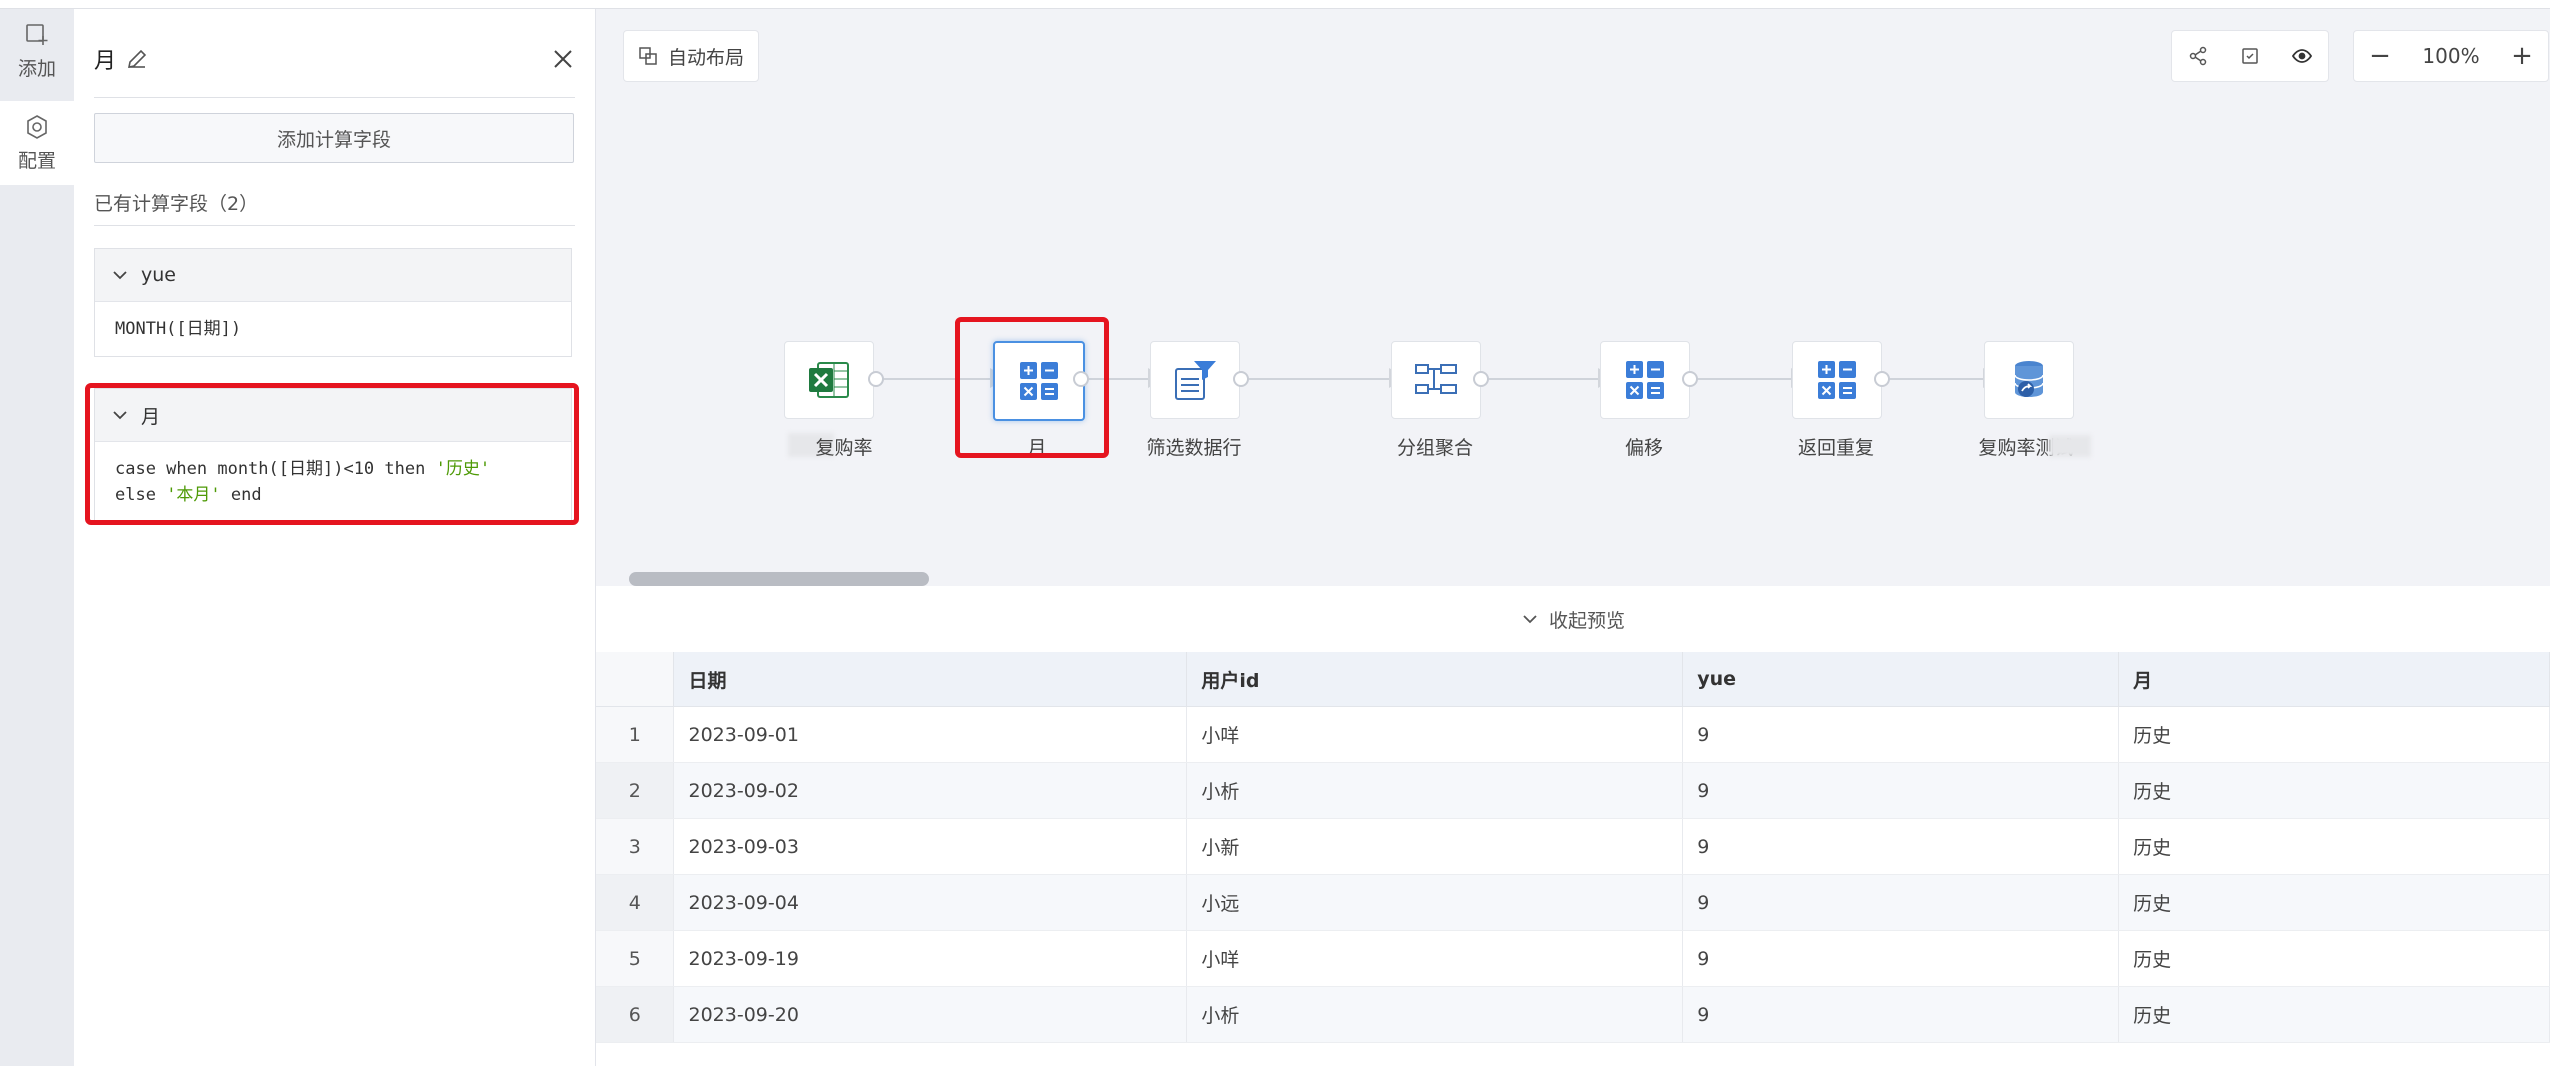 The height and width of the screenshot is (1066, 2550). I want to click on flow-node-label: 筛选数据行, so click(1194, 448).